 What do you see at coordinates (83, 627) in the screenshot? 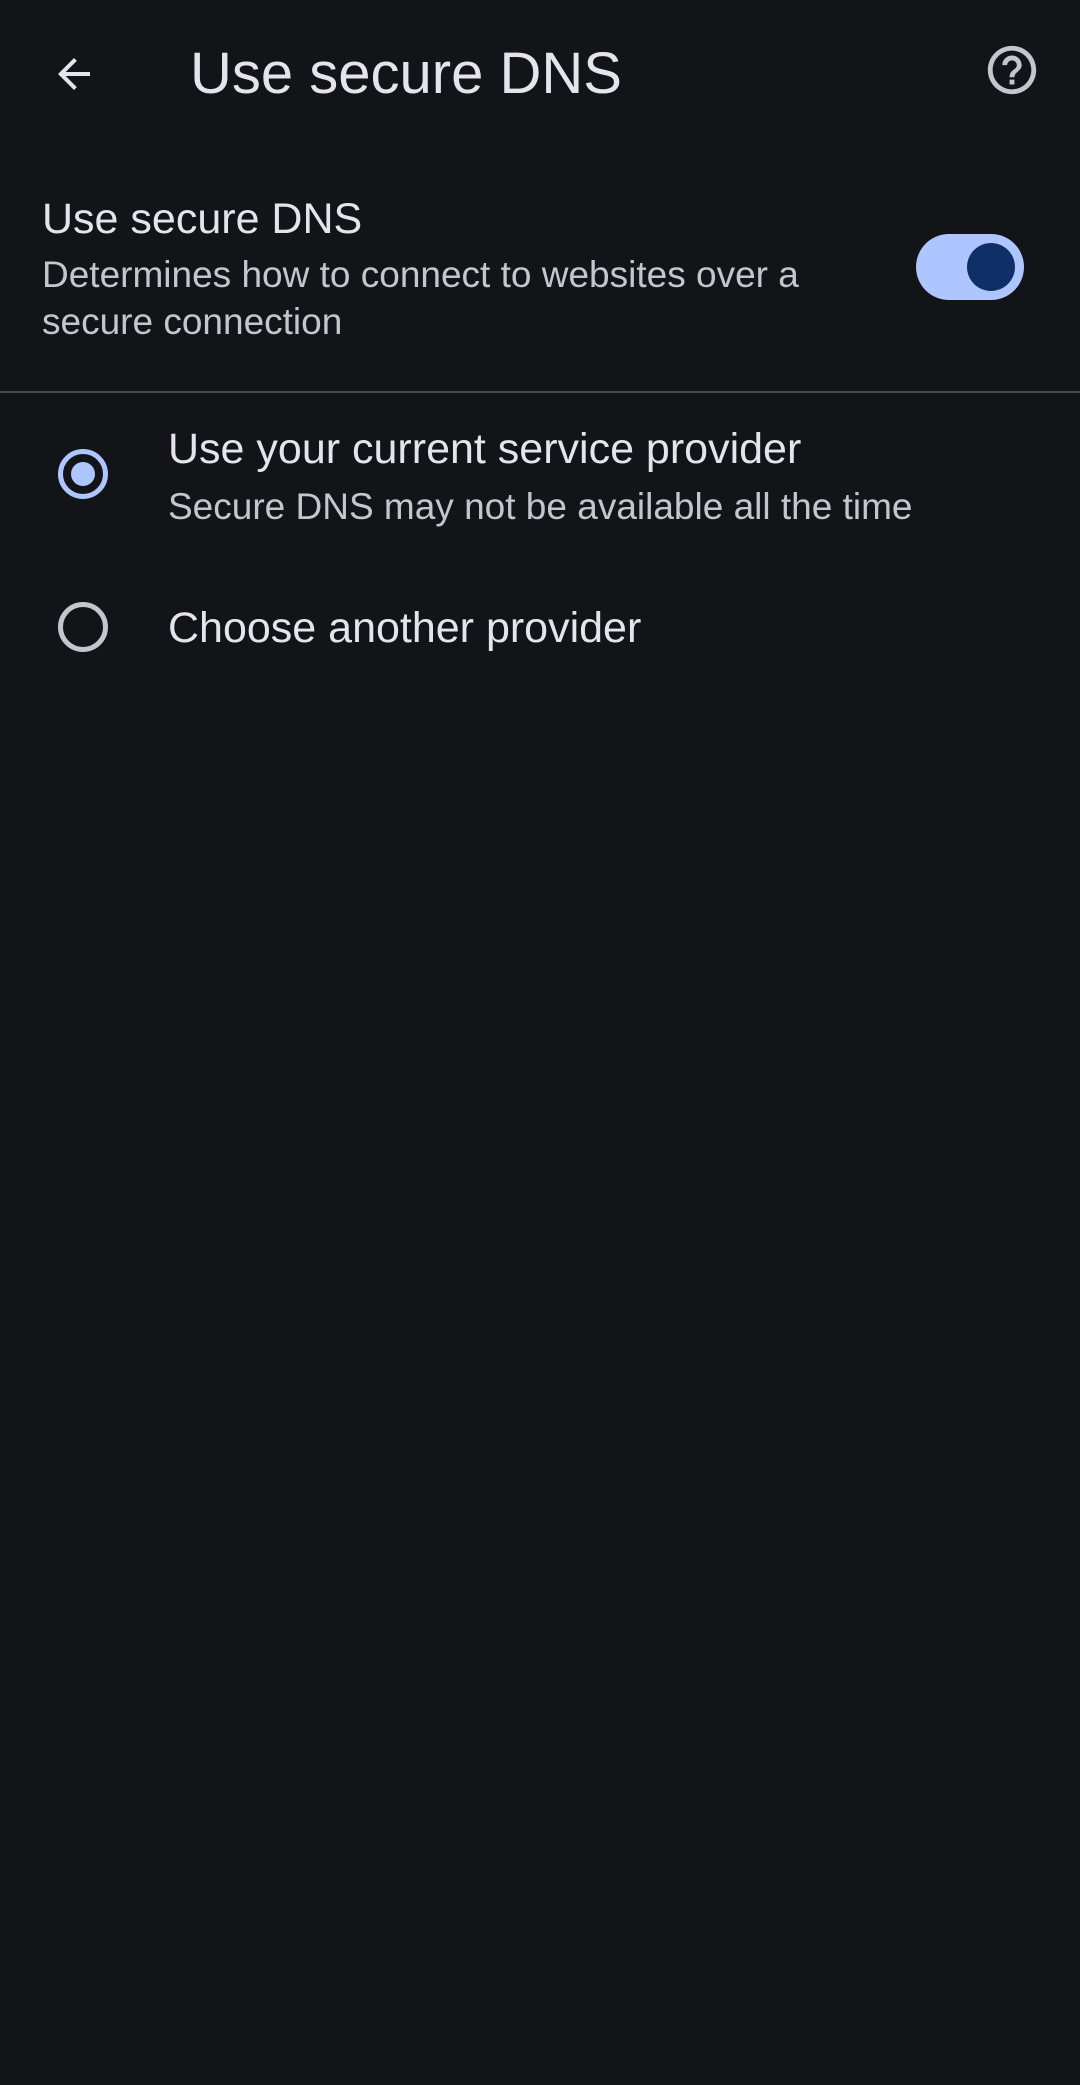
I see `radio-button-unselected-icon` at bounding box center [83, 627].